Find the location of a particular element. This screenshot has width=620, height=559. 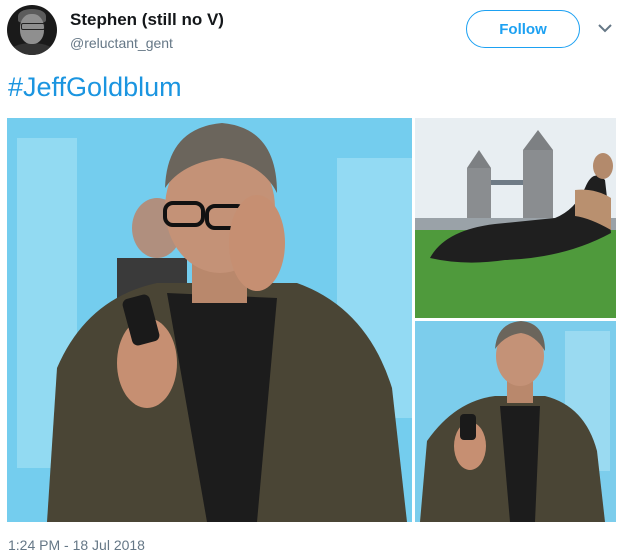

tweet-photo-statue is located at coordinates (515, 218).